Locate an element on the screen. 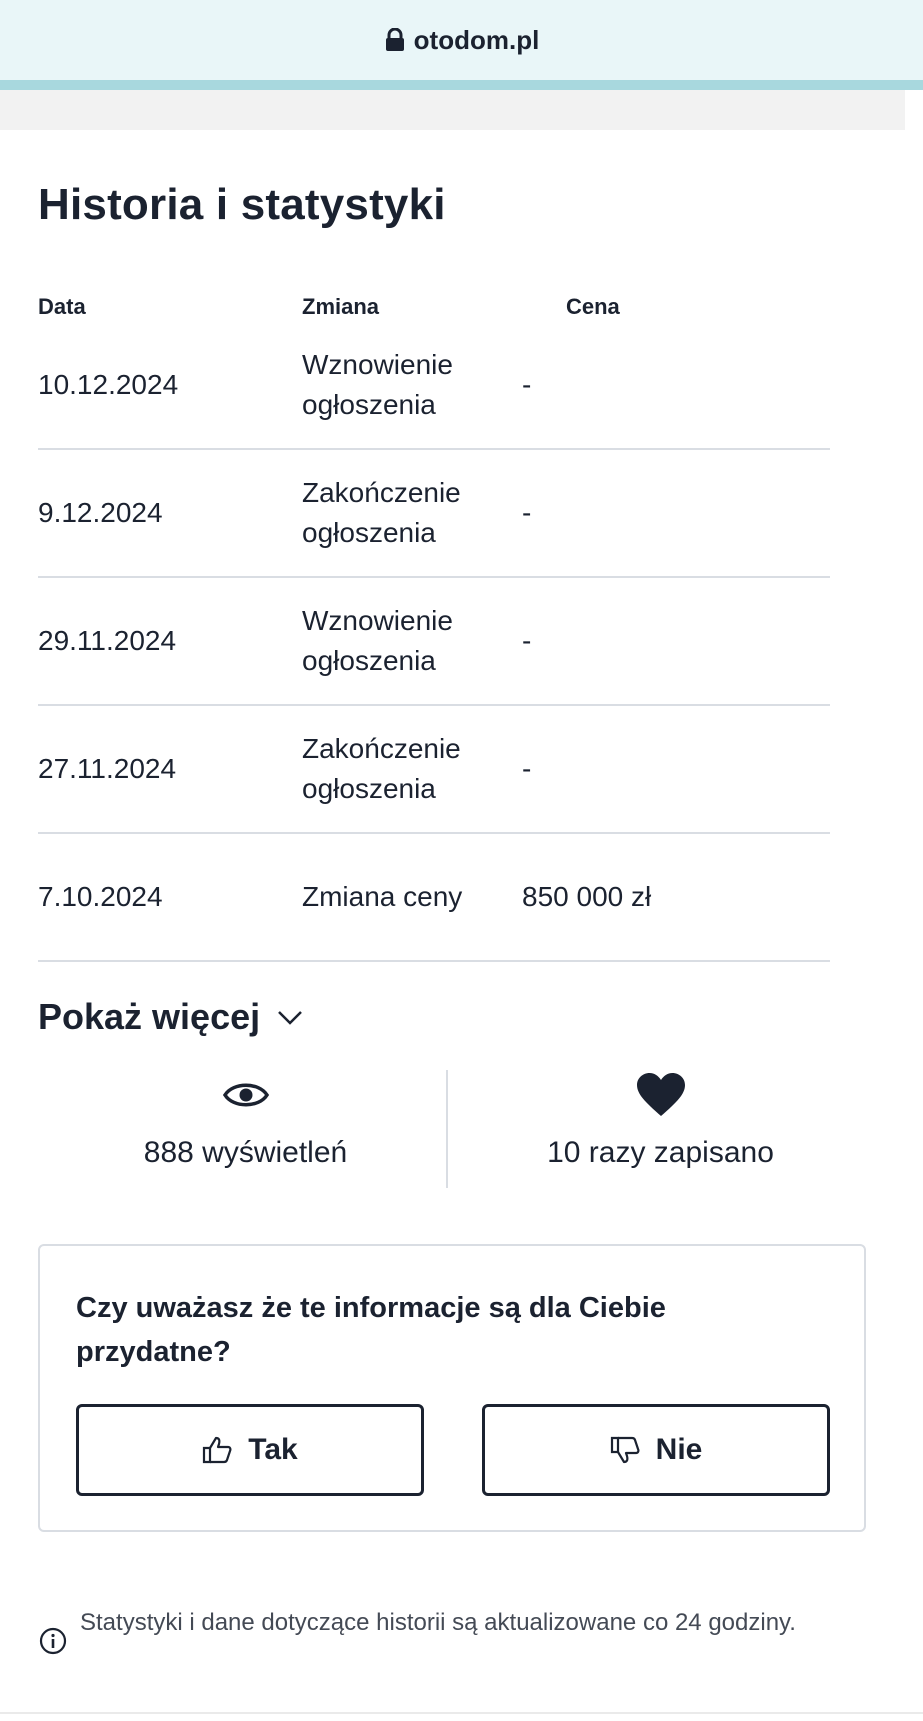 The image size is (923, 1721). column-header-change: Zmiana is located at coordinates (341, 306).